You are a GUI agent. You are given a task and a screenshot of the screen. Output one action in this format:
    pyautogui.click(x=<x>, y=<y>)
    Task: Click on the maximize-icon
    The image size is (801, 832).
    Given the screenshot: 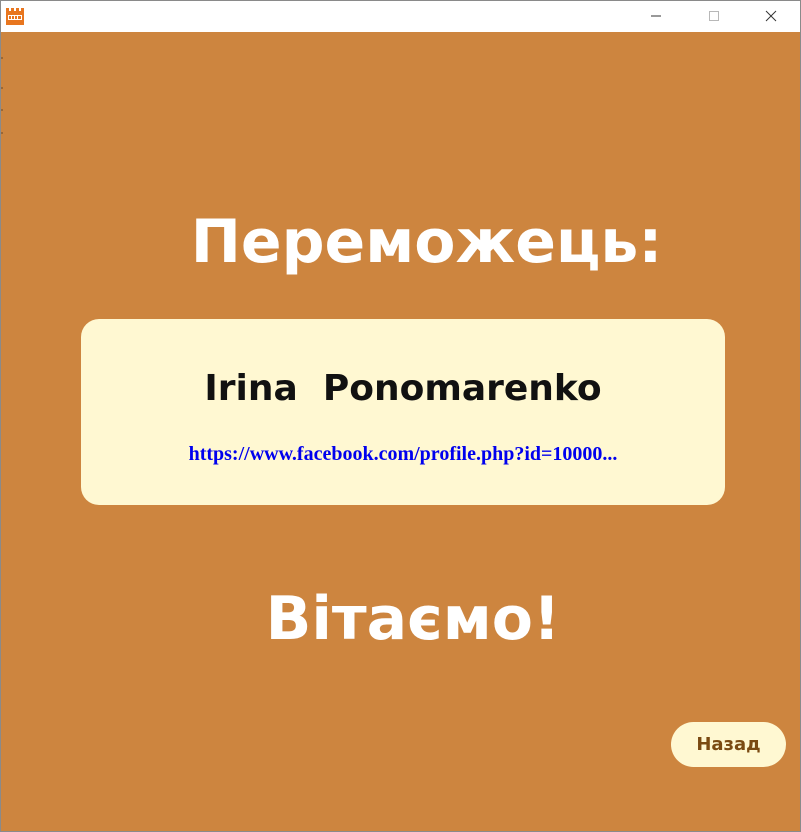 What is the action you would take?
    pyautogui.click(x=714, y=16)
    